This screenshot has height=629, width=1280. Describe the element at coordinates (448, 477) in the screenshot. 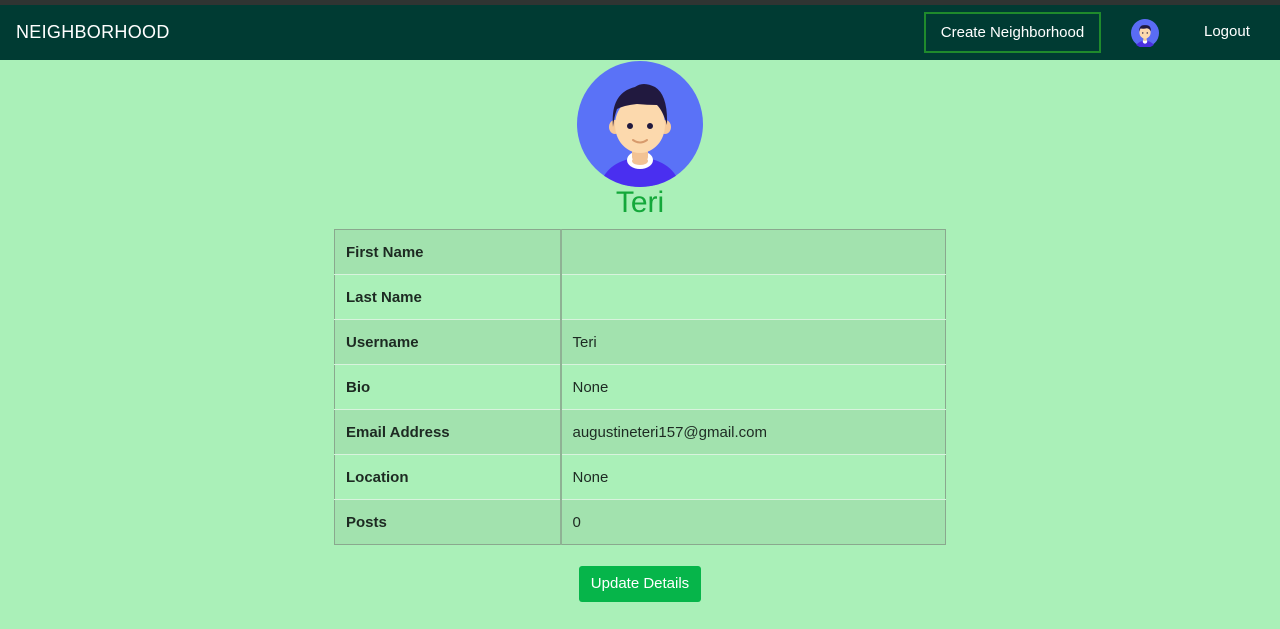

I see `location-label: Location` at that location.